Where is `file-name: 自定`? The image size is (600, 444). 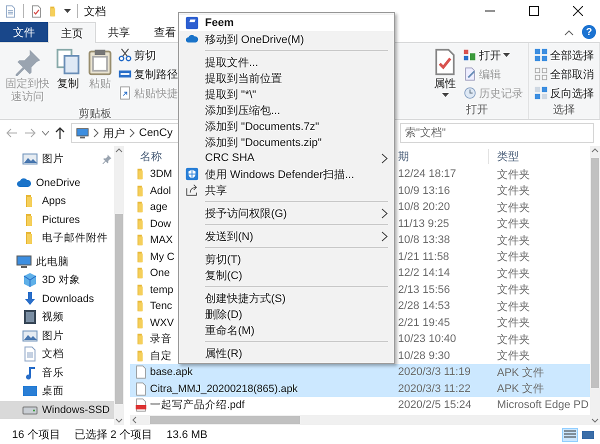
file-name: 自定 is located at coordinates (161, 355).